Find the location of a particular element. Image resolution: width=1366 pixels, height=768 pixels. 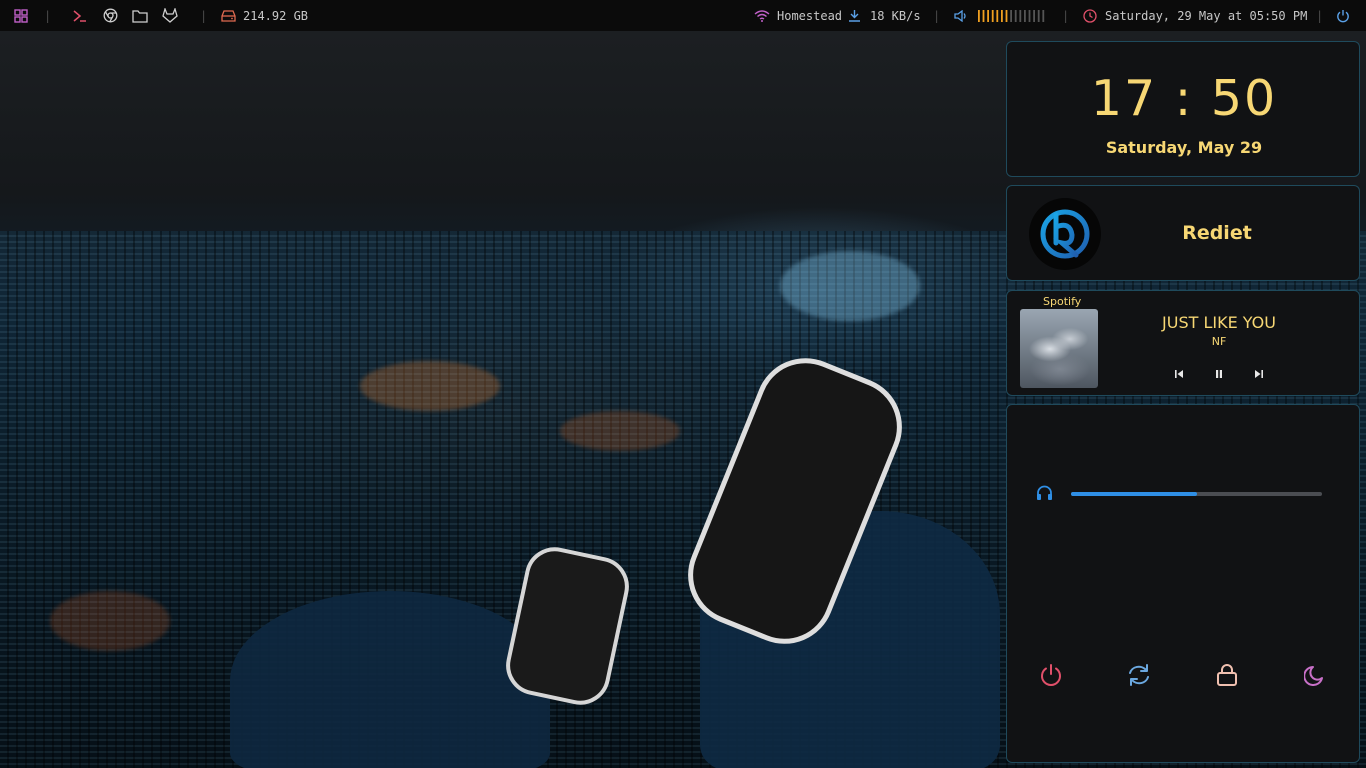

shutdown-button is located at coordinates (1051, 675).